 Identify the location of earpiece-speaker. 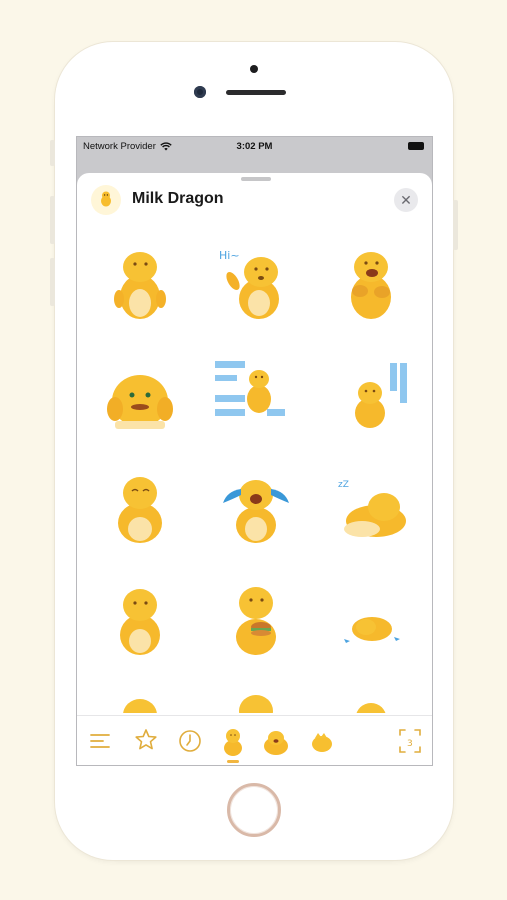
(256, 92).